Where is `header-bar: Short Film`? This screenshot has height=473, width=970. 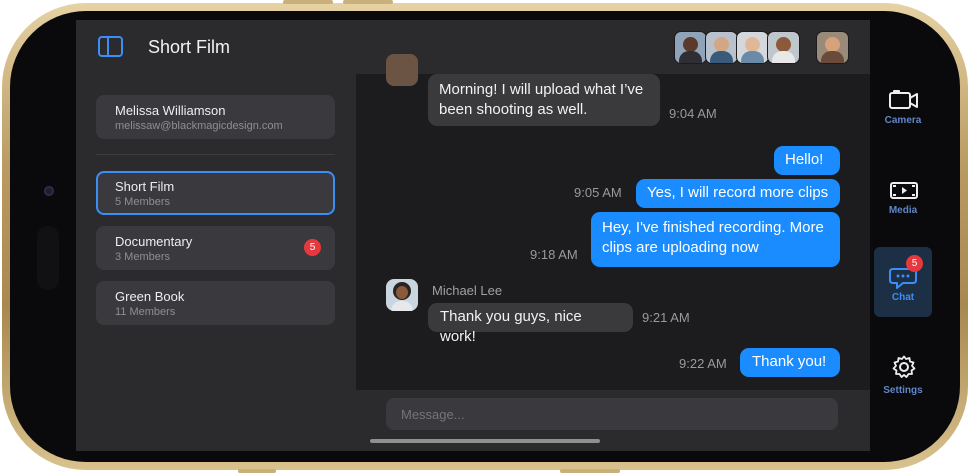 header-bar: Short Film is located at coordinates (473, 47).